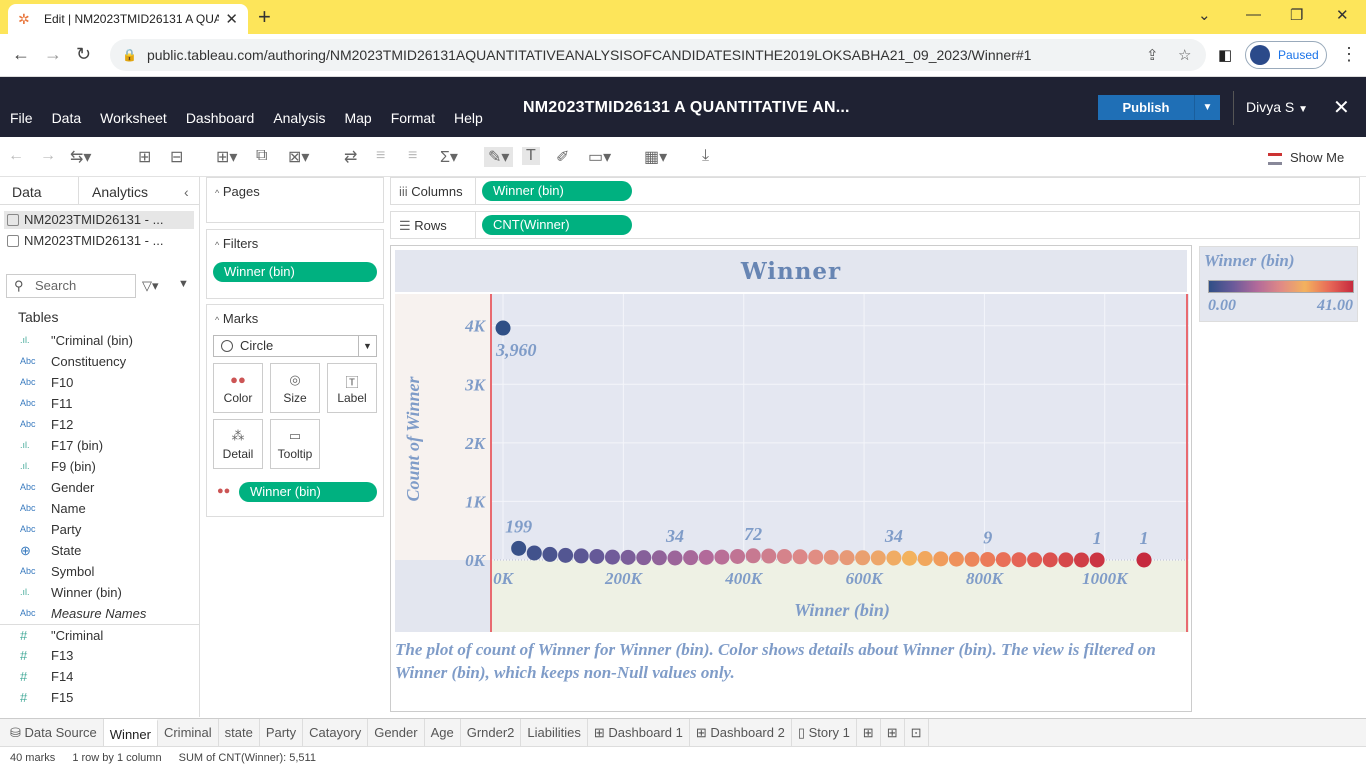  I want to click on fit-icon: ▭▾, so click(599, 157).